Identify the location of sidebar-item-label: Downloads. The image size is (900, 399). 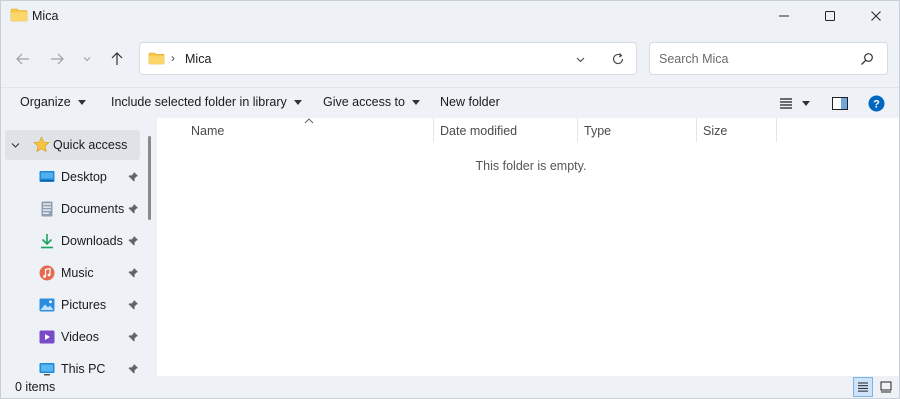
(92, 241).